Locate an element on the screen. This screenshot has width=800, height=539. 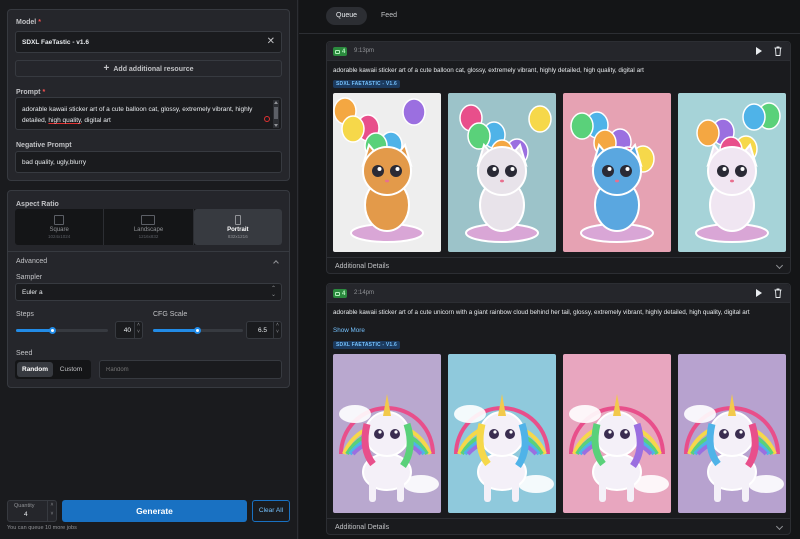
quantity-input: Quantity 4 ˄ ˅ is located at coordinates (32, 511).